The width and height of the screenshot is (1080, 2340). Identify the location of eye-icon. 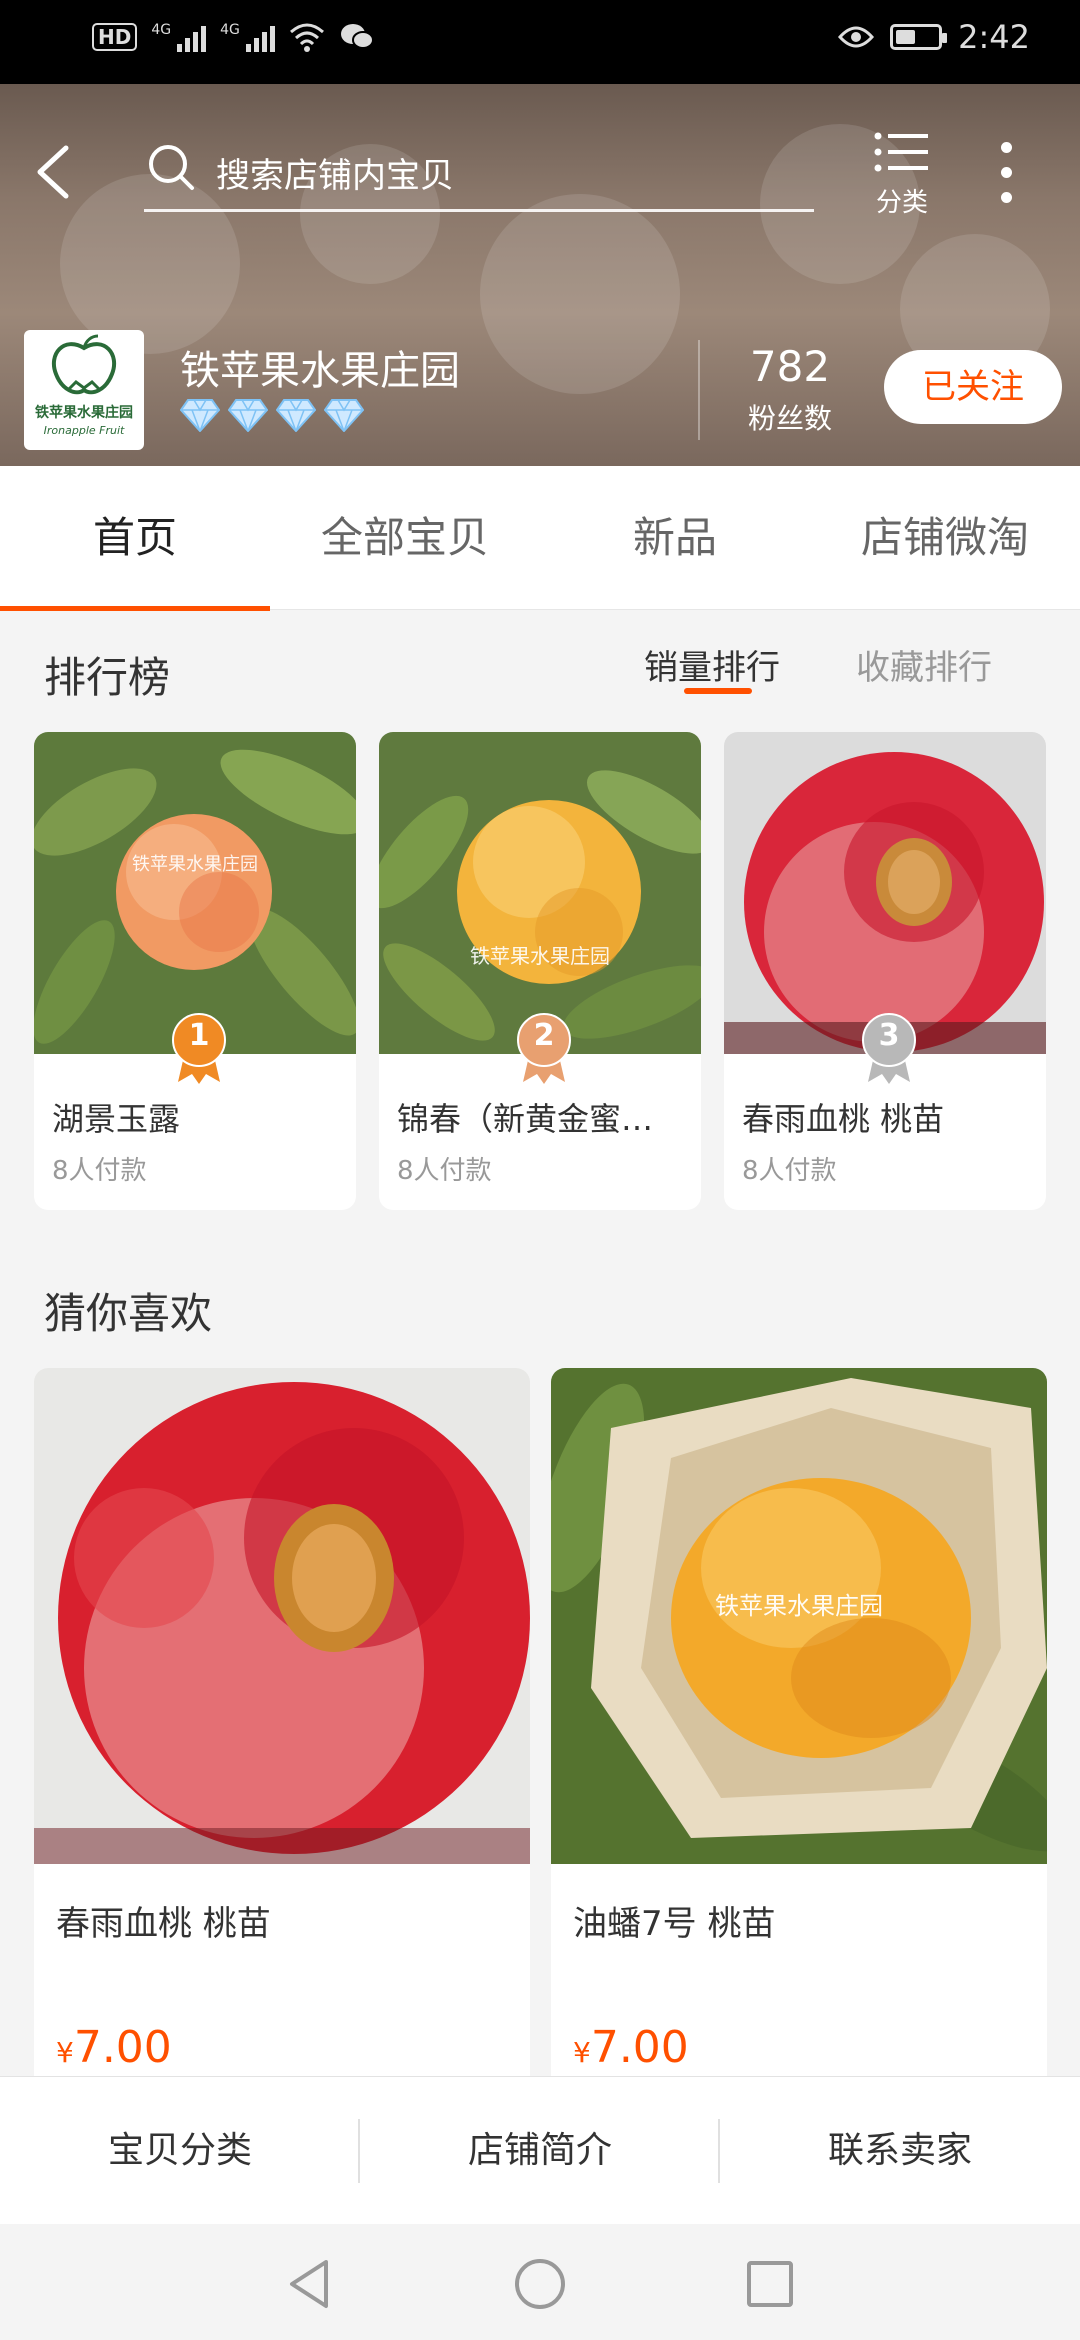
(856, 37).